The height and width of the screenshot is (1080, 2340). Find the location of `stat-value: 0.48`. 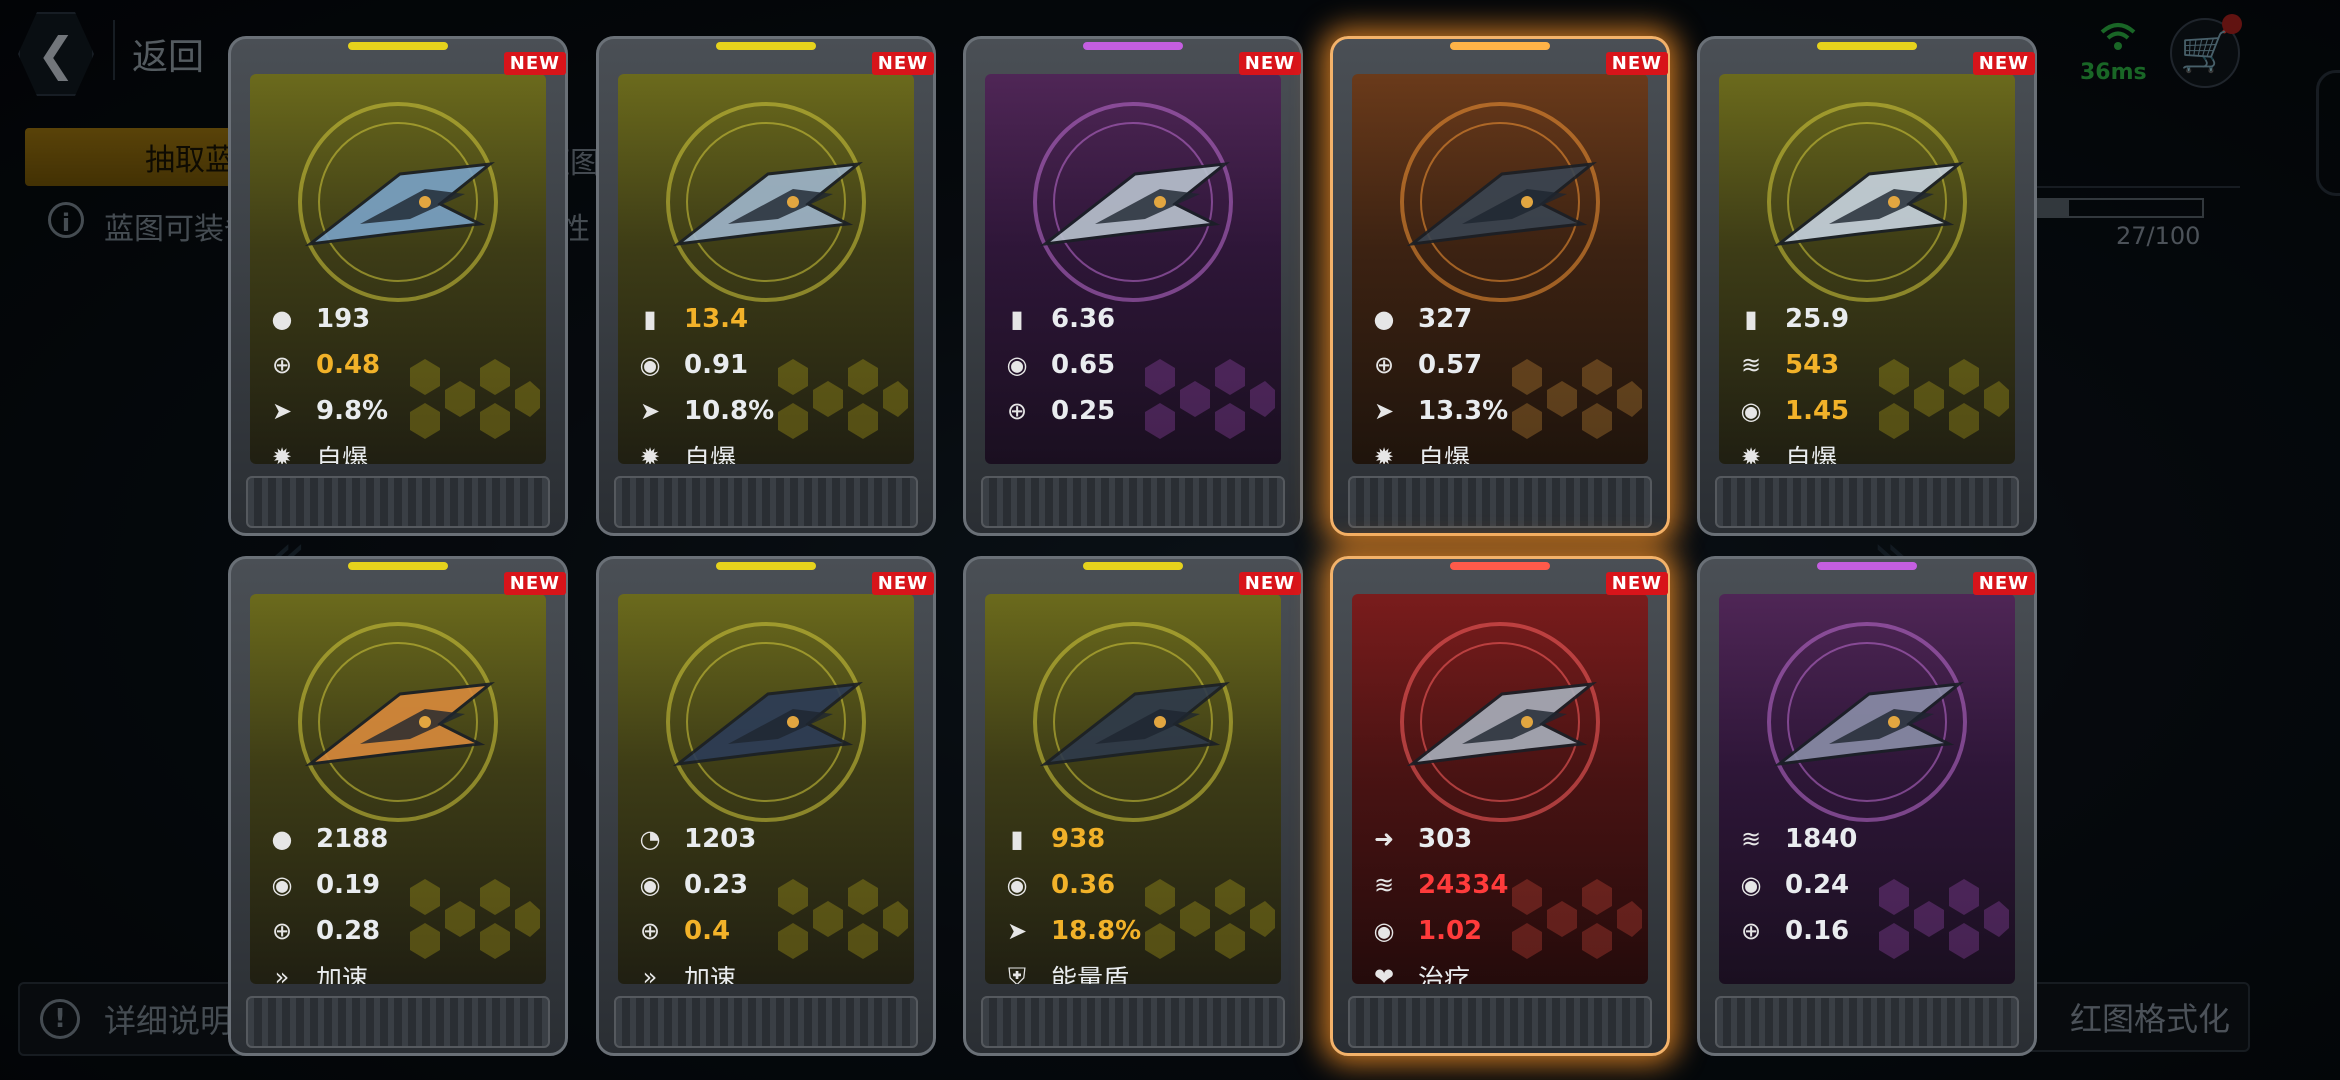

stat-value: 0.48 is located at coordinates (348, 365).